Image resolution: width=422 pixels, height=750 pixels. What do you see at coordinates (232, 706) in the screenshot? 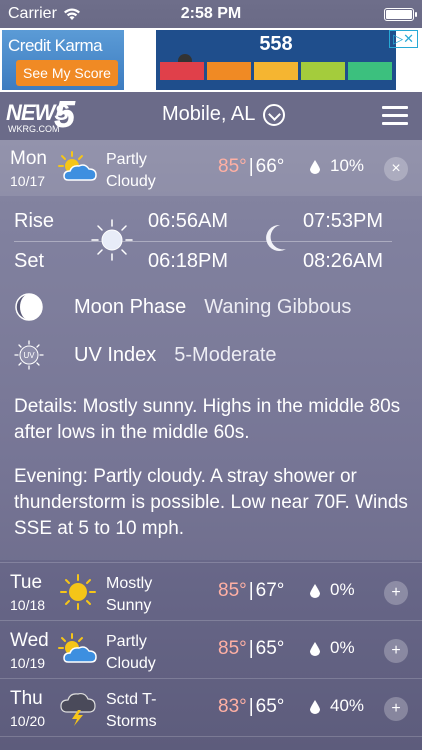
I see `forecast-high: 83°` at bounding box center [232, 706].